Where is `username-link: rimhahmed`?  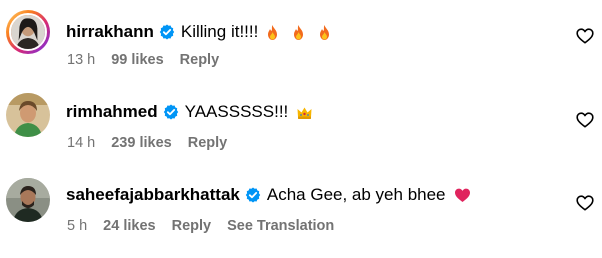
username-link: rimhahmed is located at coordinates (112, 112).